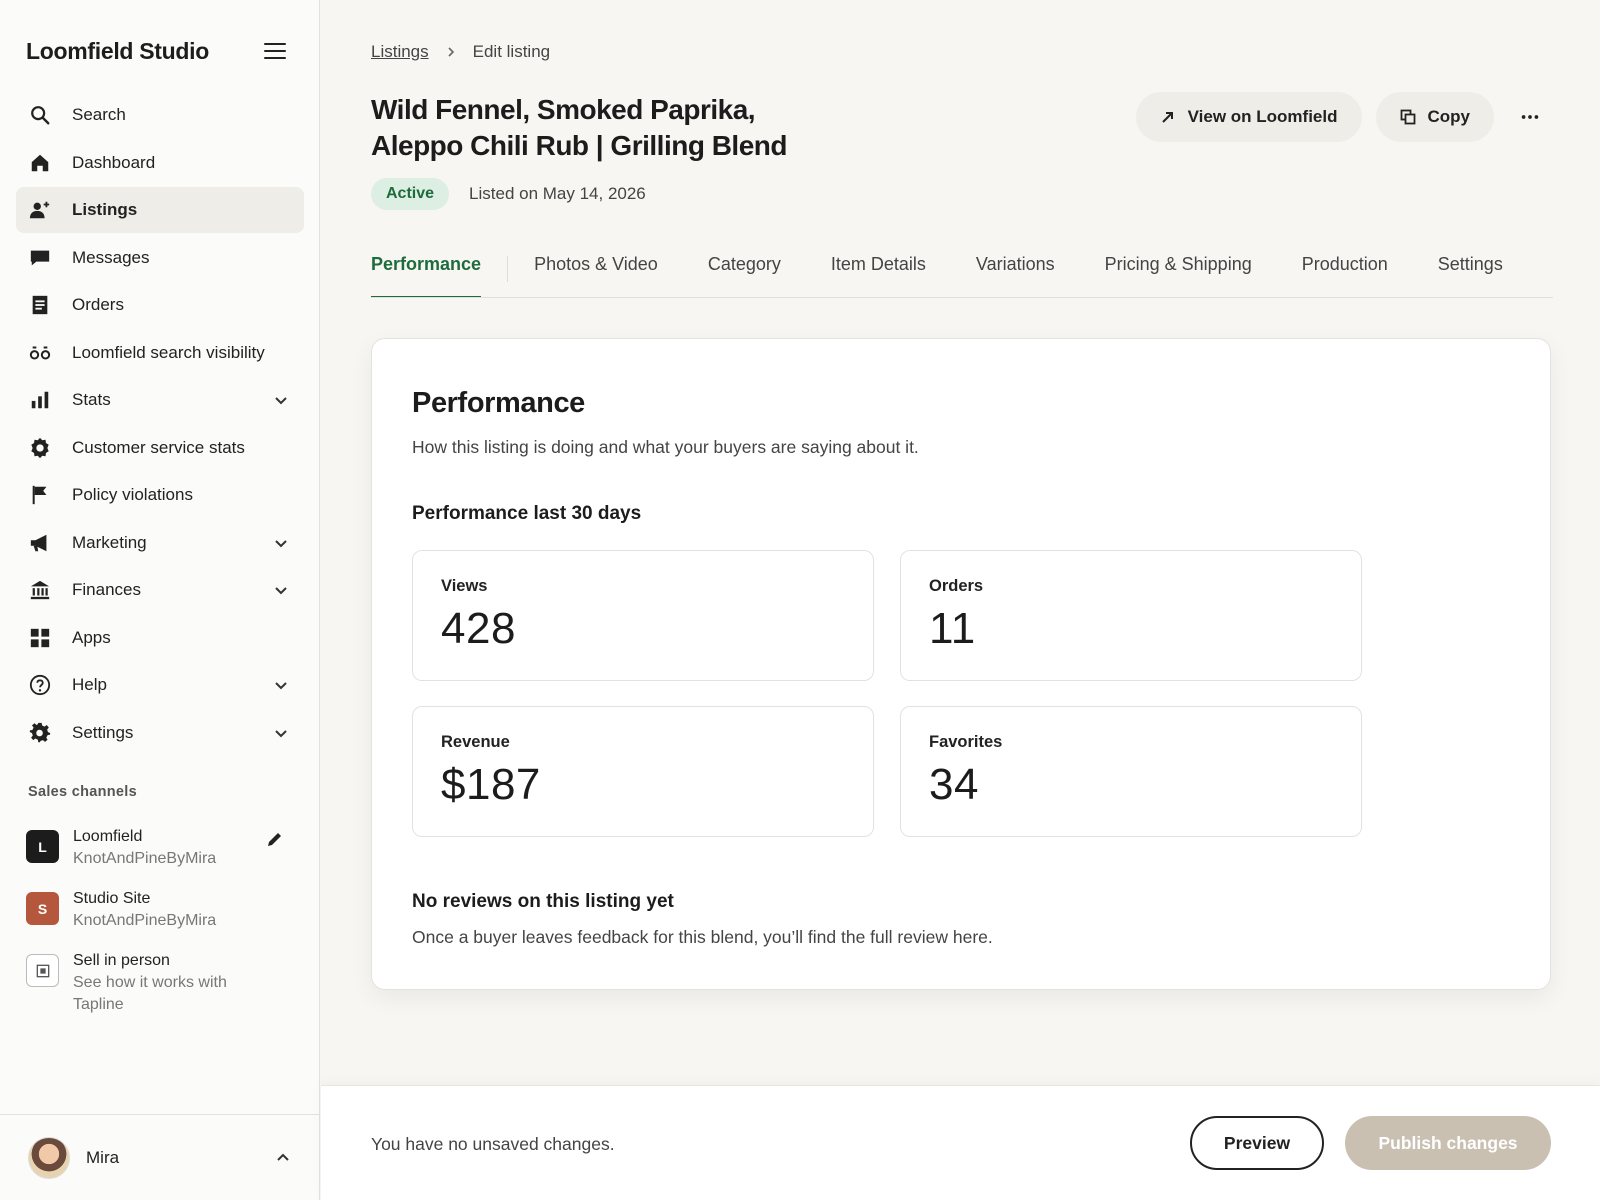 The height and width of the screenshot is (1200, 1600). I want to click on user-menu: Mira, so click(160, 1157).